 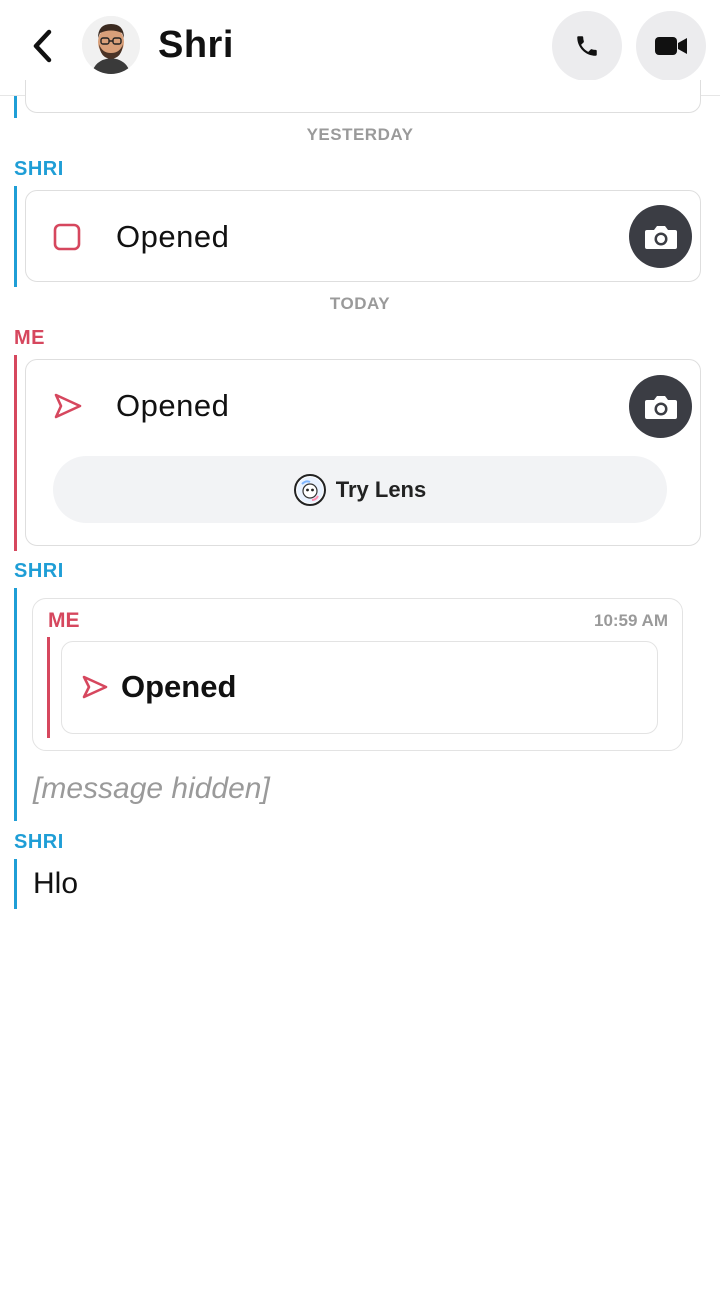 What do you see at coordinates (381, 489) in the screenshot?
I see `try-lens-label: Try Lens` at bounding box center [381, 489].